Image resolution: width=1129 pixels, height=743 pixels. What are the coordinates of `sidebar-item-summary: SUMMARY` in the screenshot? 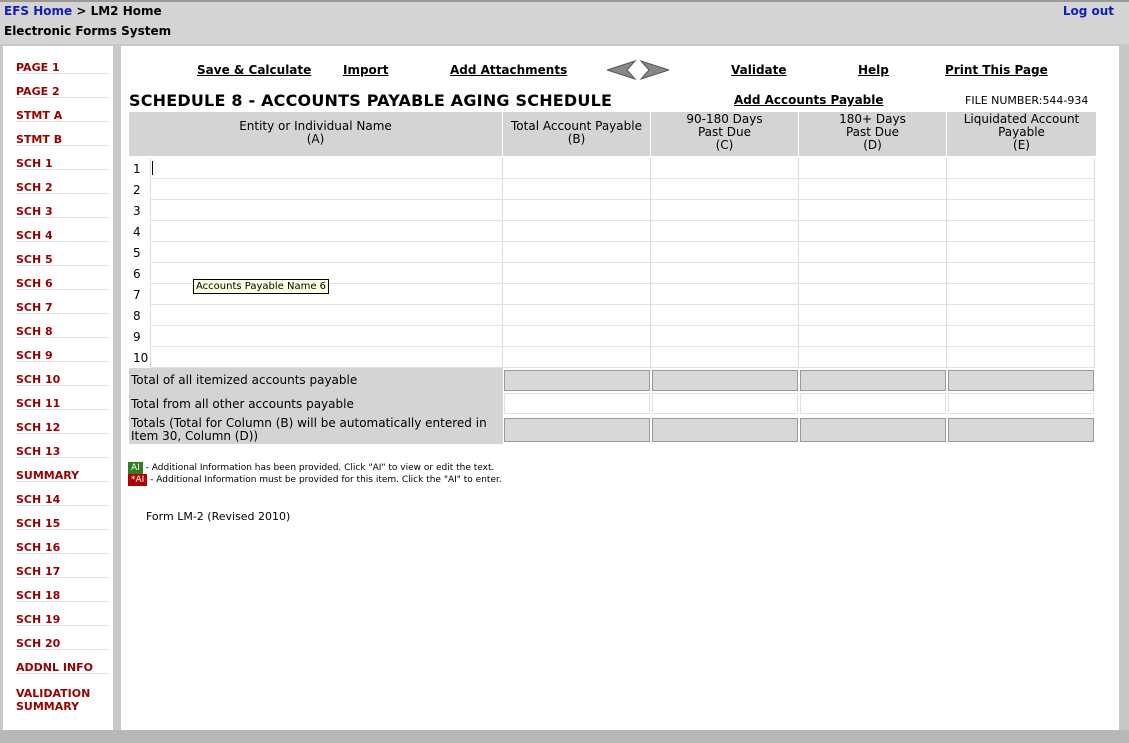 It's located at (62, 473).